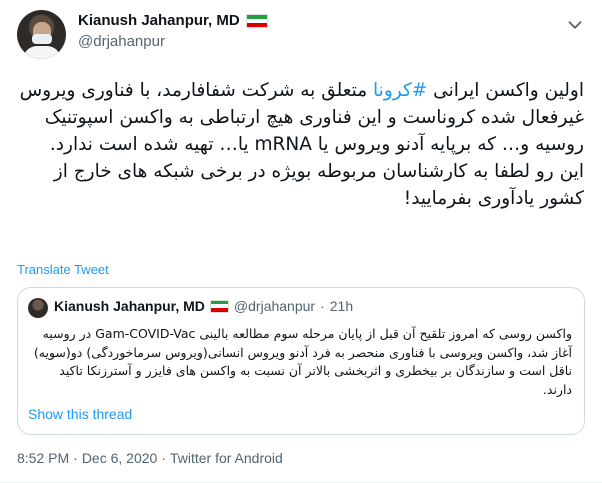 This screenshot has height=483, width=602. I want to click on hashtag-link: #کرونا, so click(400, 90).